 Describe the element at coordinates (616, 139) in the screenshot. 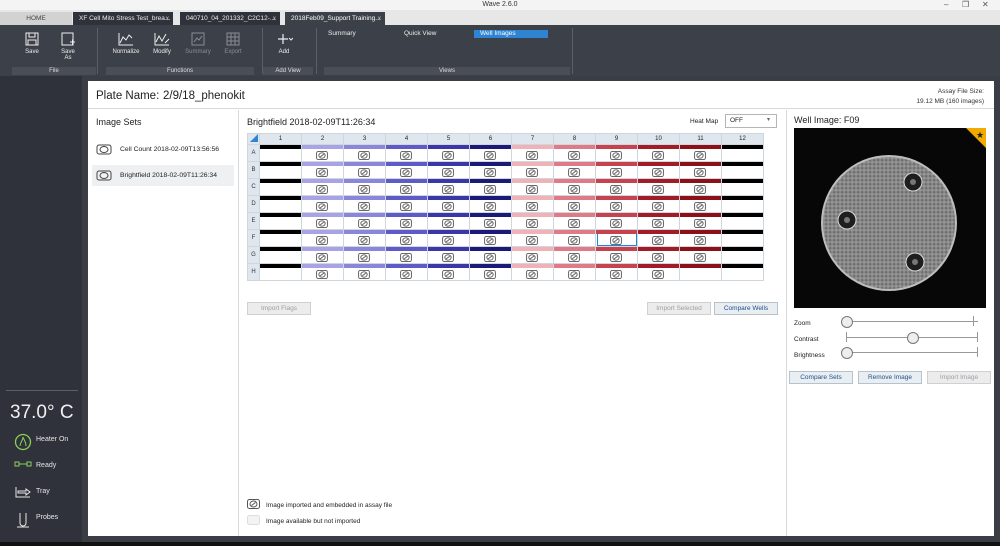

I see `column-header: 9` at that location.